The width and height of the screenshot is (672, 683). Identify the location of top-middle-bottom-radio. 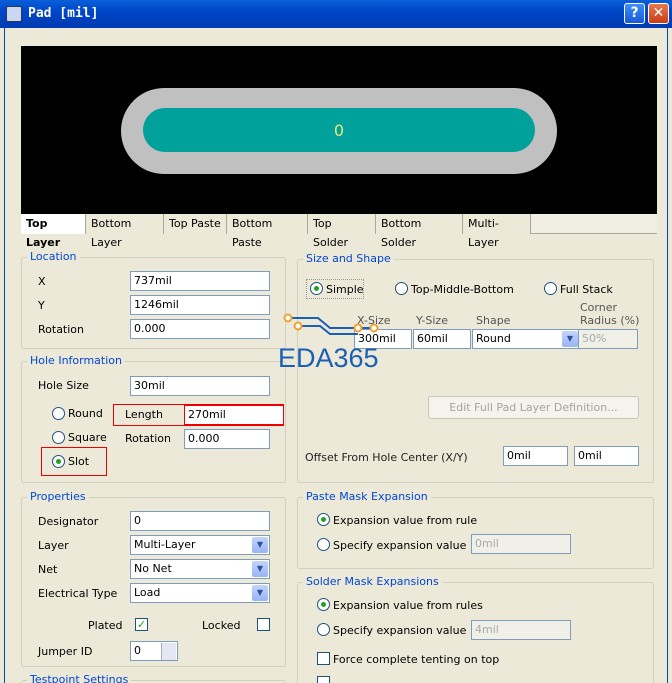
(401, 288).